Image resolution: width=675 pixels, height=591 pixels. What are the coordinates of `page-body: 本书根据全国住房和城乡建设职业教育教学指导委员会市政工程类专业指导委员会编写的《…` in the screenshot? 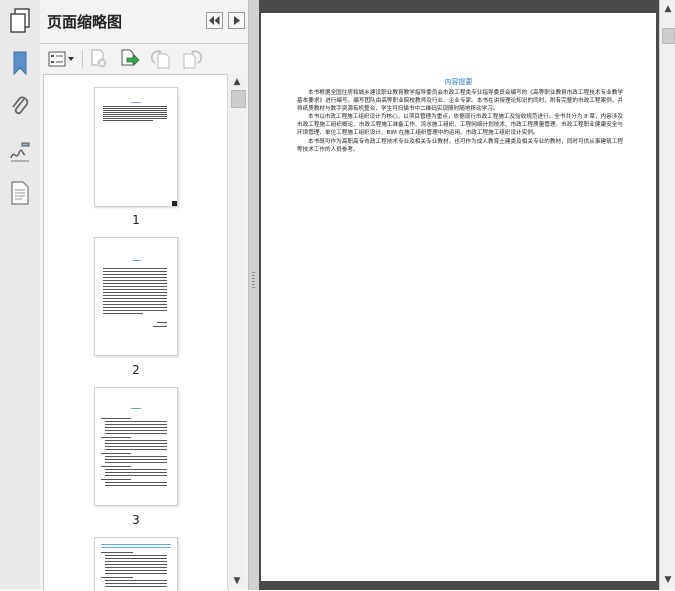 It's located at (460, 121).